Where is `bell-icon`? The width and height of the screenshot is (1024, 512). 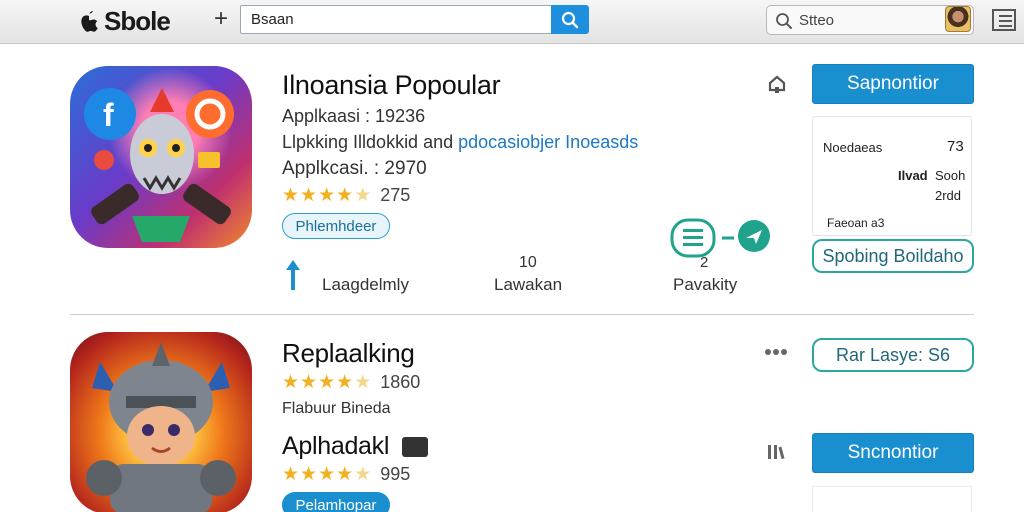 bell-icon is located at coordinates (777, 85).